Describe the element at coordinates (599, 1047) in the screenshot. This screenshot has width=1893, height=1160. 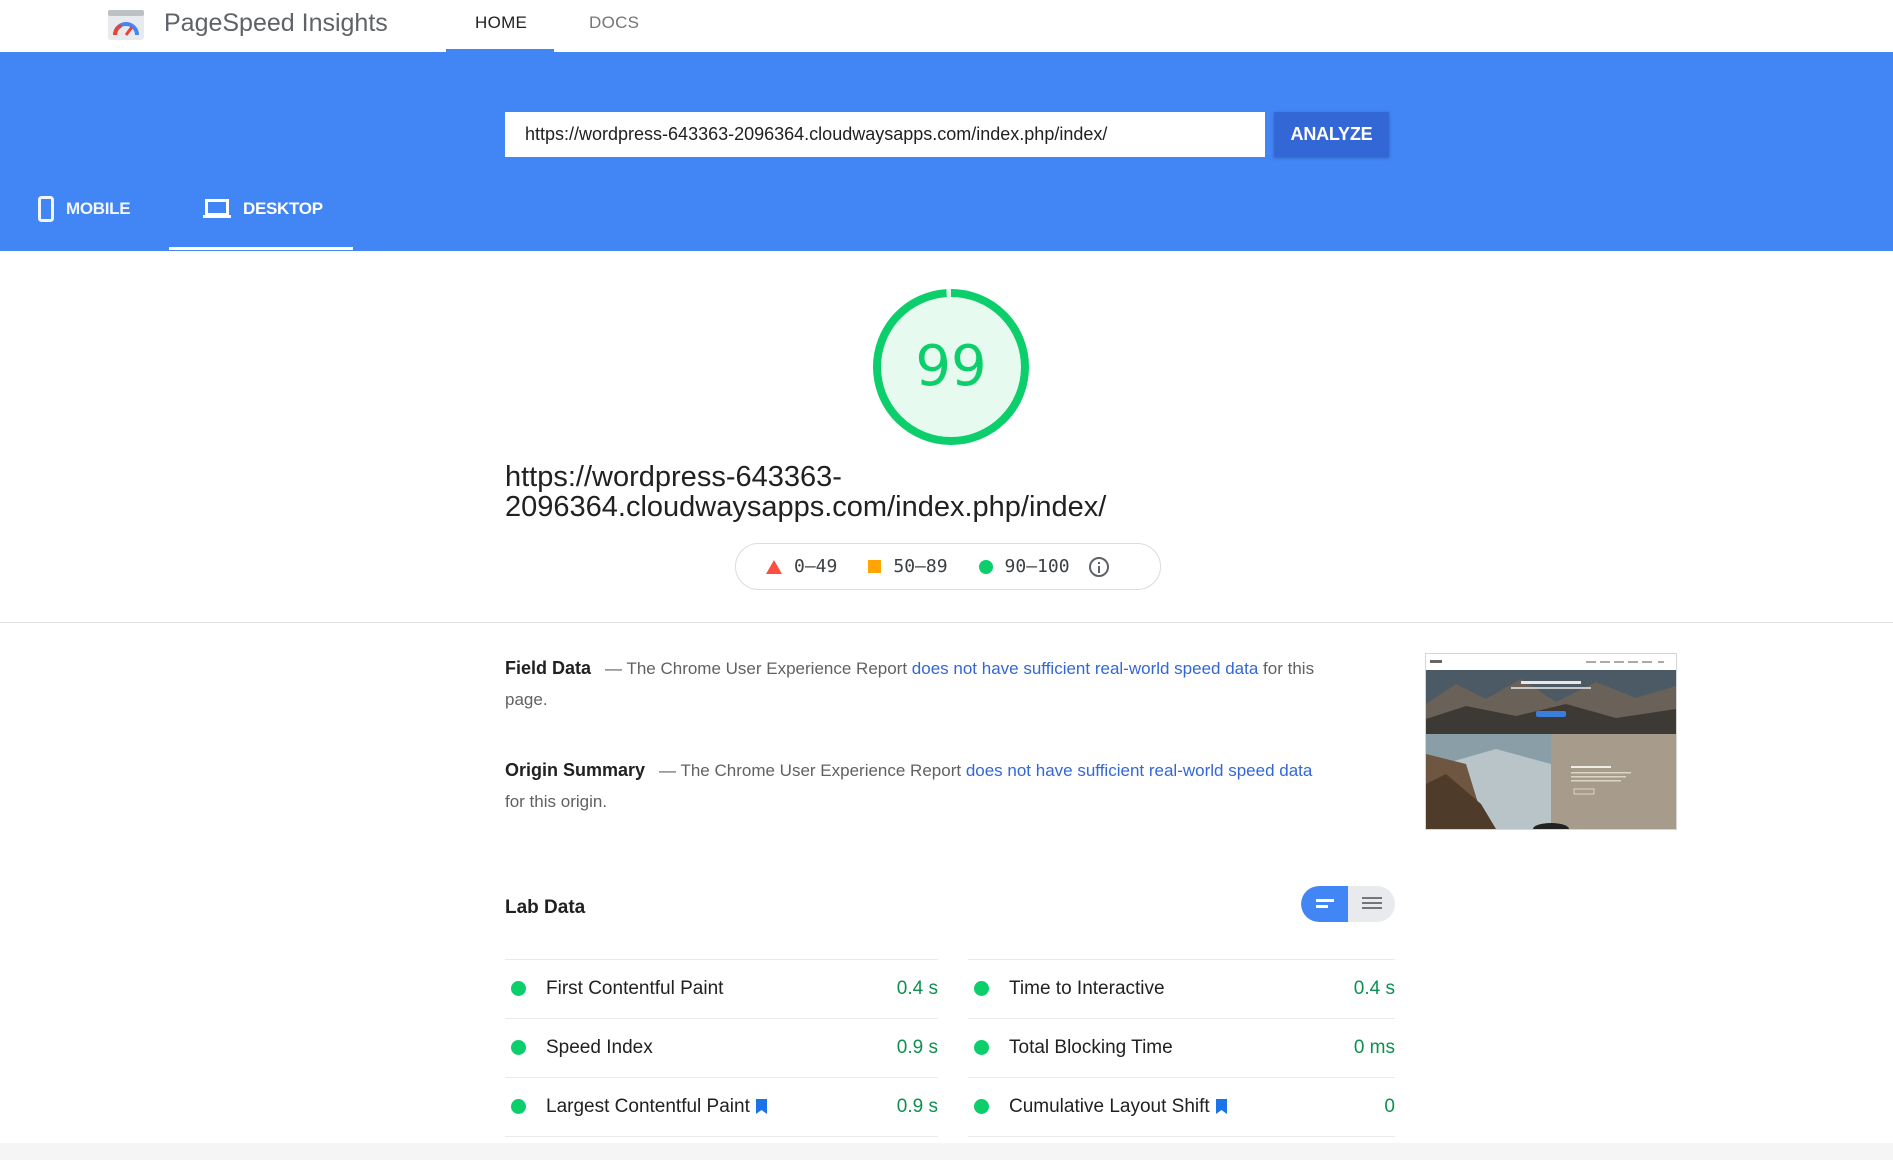
I see `metric-label: Speed Index` at that location.